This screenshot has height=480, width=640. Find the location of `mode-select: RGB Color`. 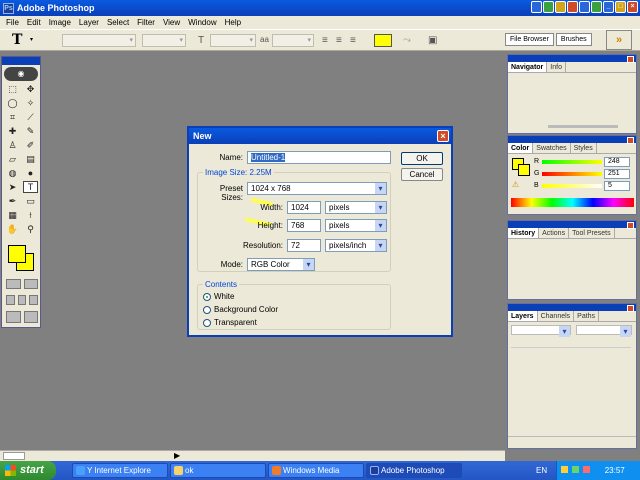

mode-select: RGB Color is located at coordinates (281, 264).